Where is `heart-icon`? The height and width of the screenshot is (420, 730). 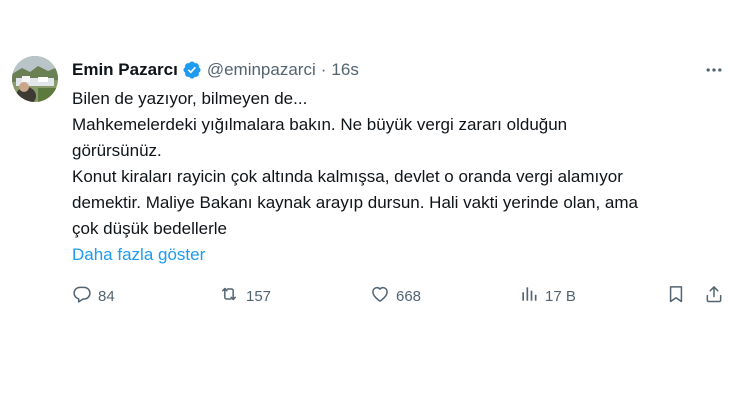 heart-icon is located at coordinates (380, 296).